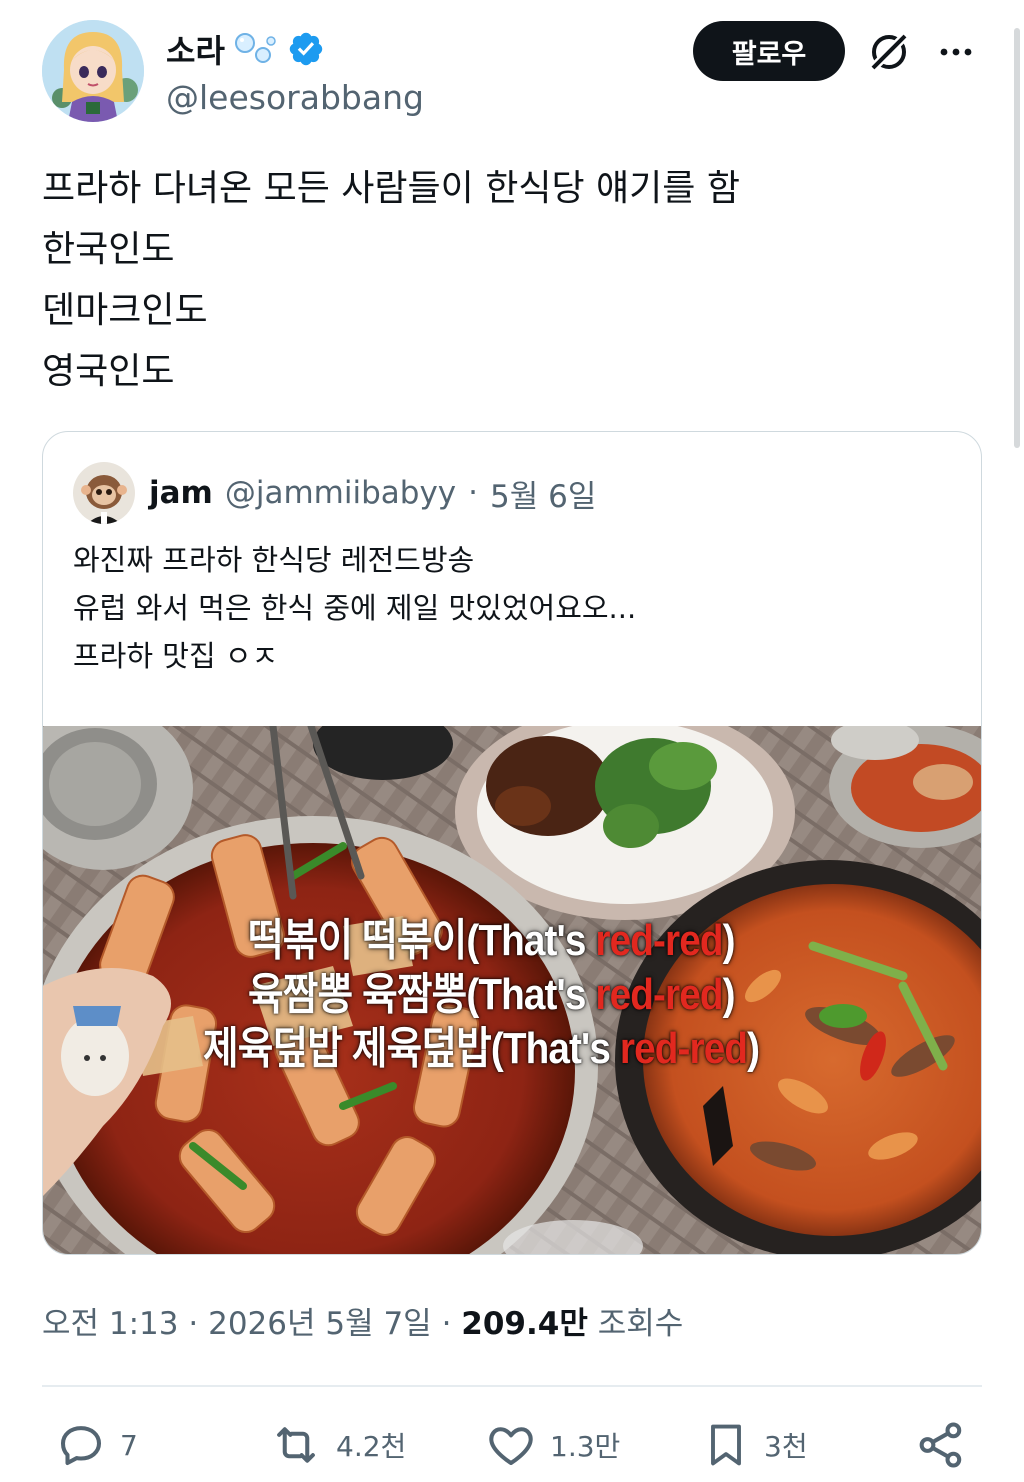 The width and height of the screenshot is (1024, 1482). I want to click on quoted-author-handle: @jammiibabyy, so click(340, 493).